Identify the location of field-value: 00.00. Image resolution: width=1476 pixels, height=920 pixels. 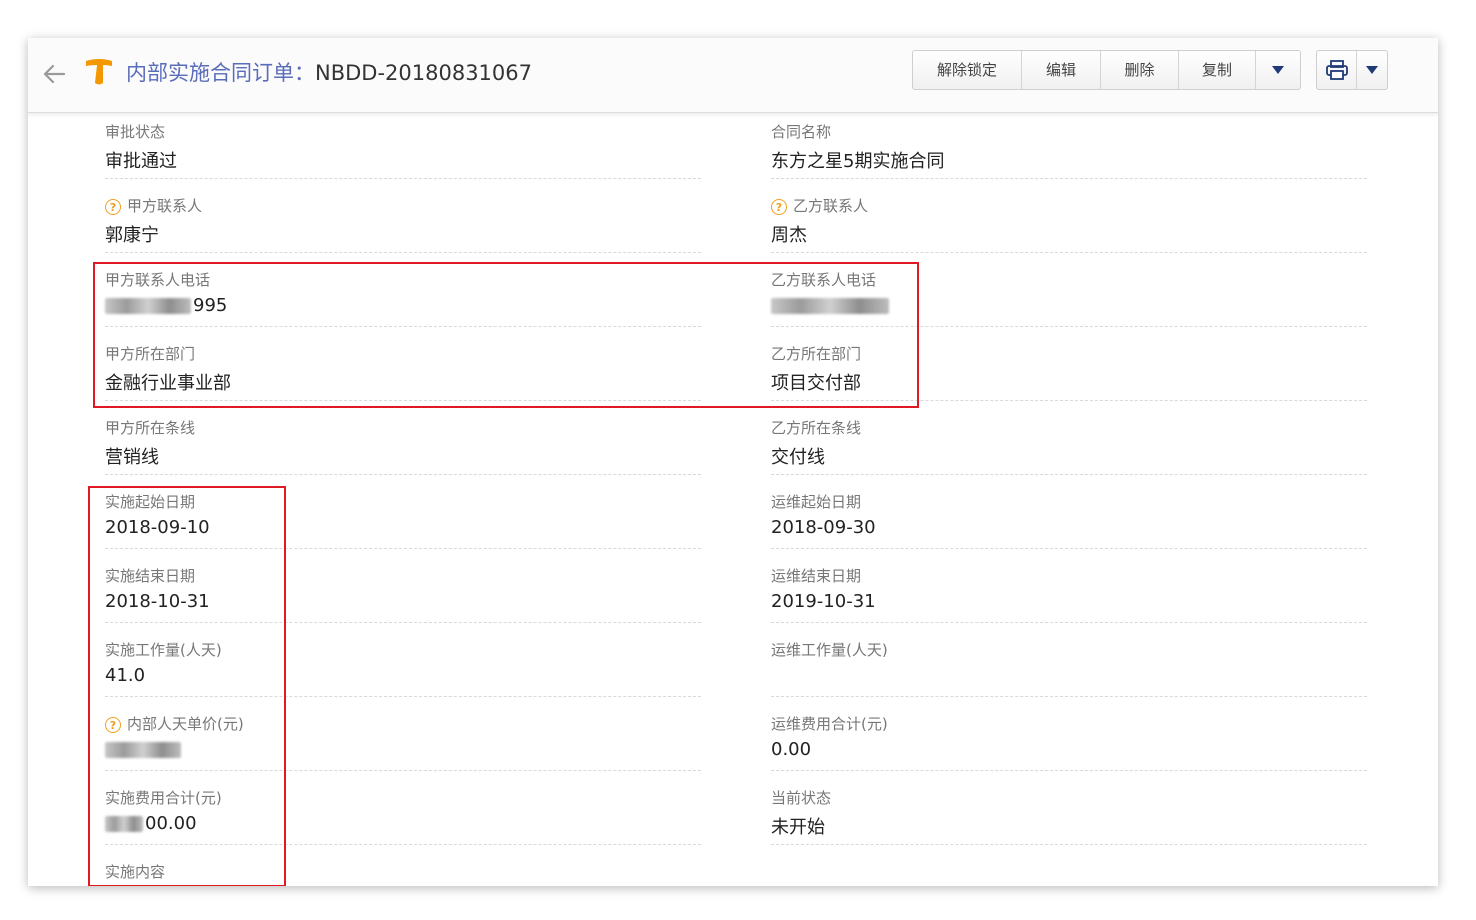
(151, 823).